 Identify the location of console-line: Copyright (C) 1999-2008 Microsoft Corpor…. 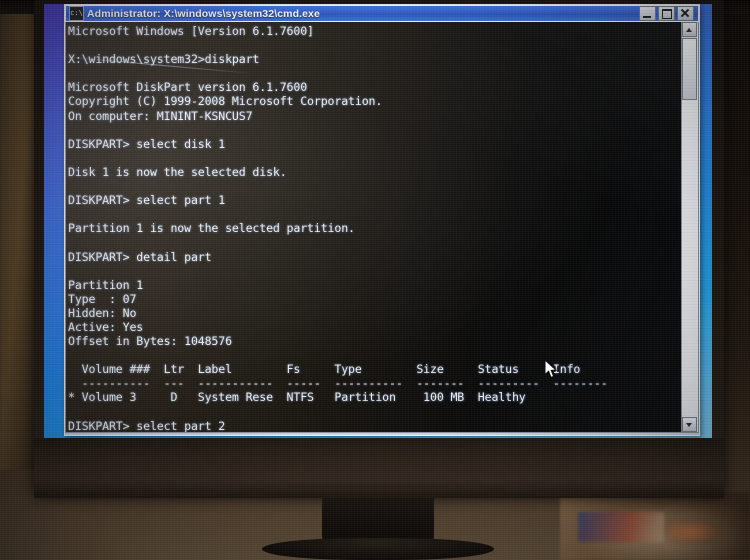
(225, 101).